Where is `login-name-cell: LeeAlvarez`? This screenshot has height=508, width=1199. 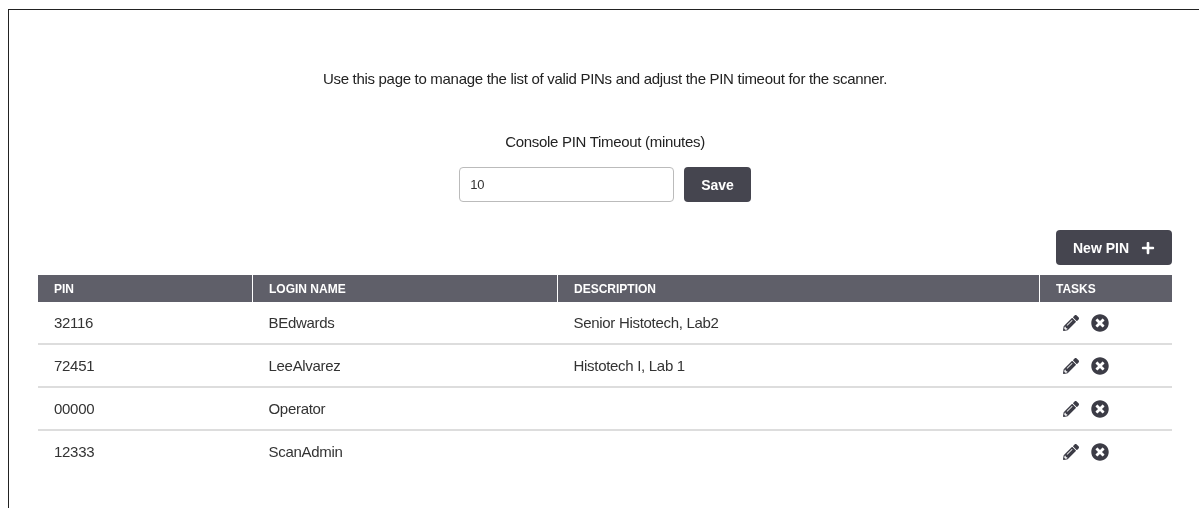
login-name-cell: LeeAlvarez is located at coordinates (405, 365).